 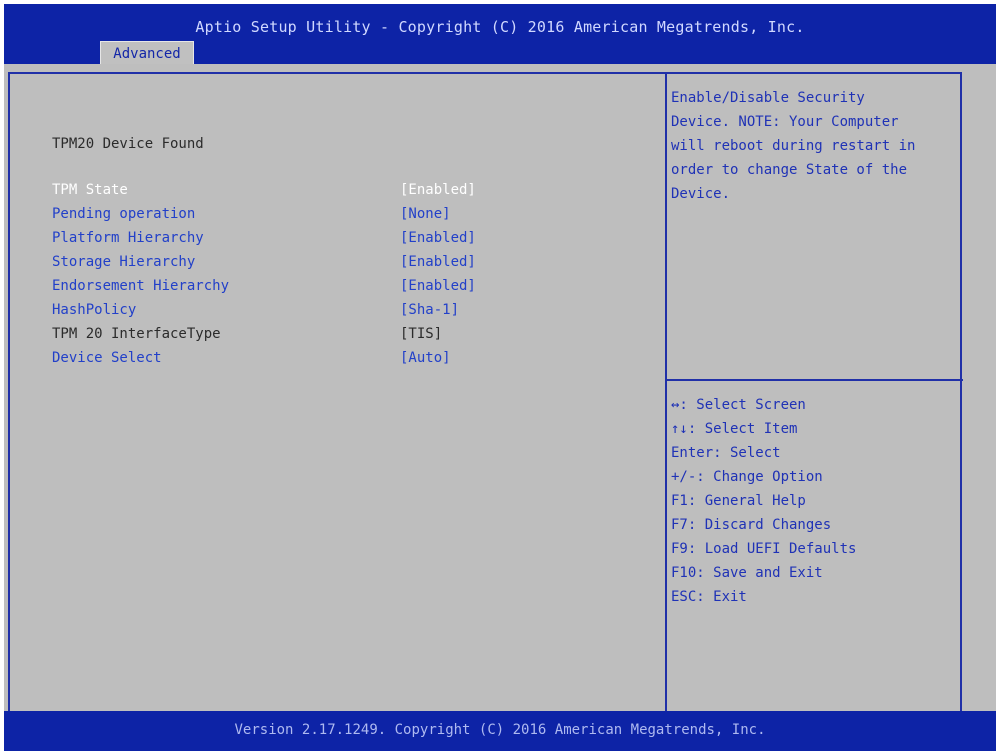 What do you see at coordinates (747, 573) in the screenshot?
I see `key-save-exit: F10: Save and Exit` at bounding box center [747, 573].